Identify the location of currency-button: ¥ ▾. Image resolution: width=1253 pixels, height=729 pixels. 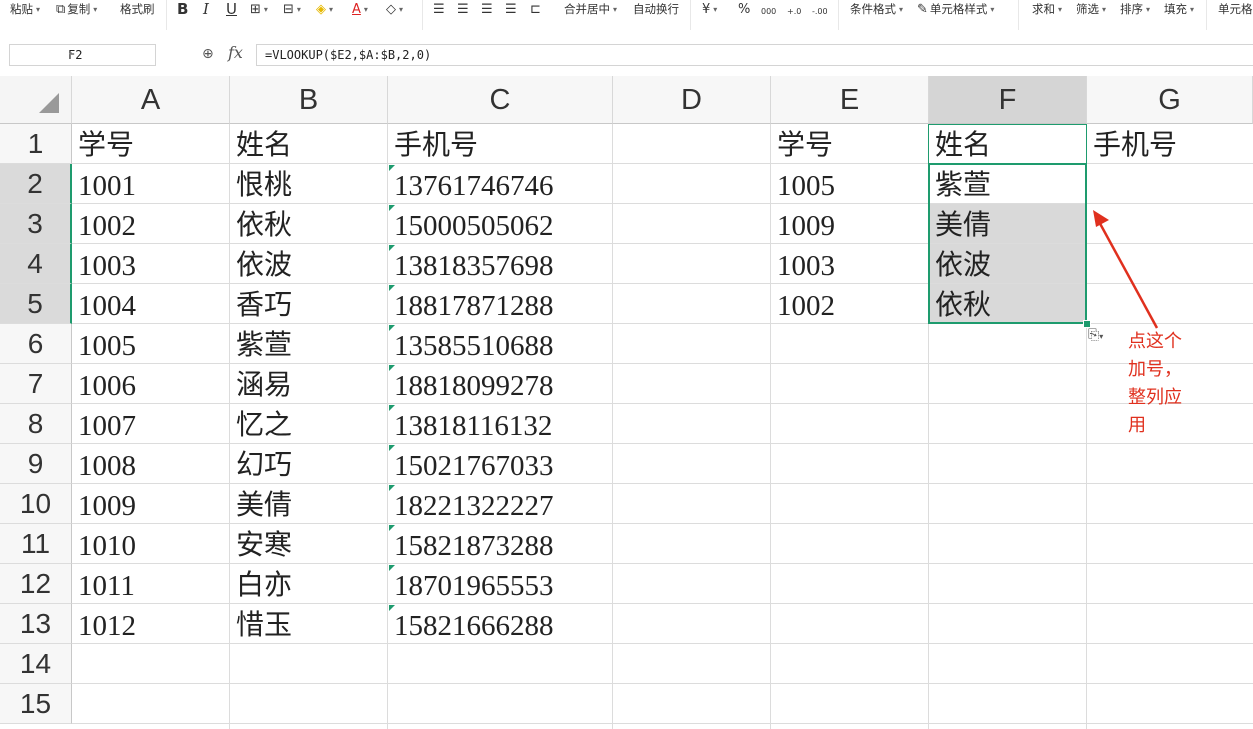
(709, 9).